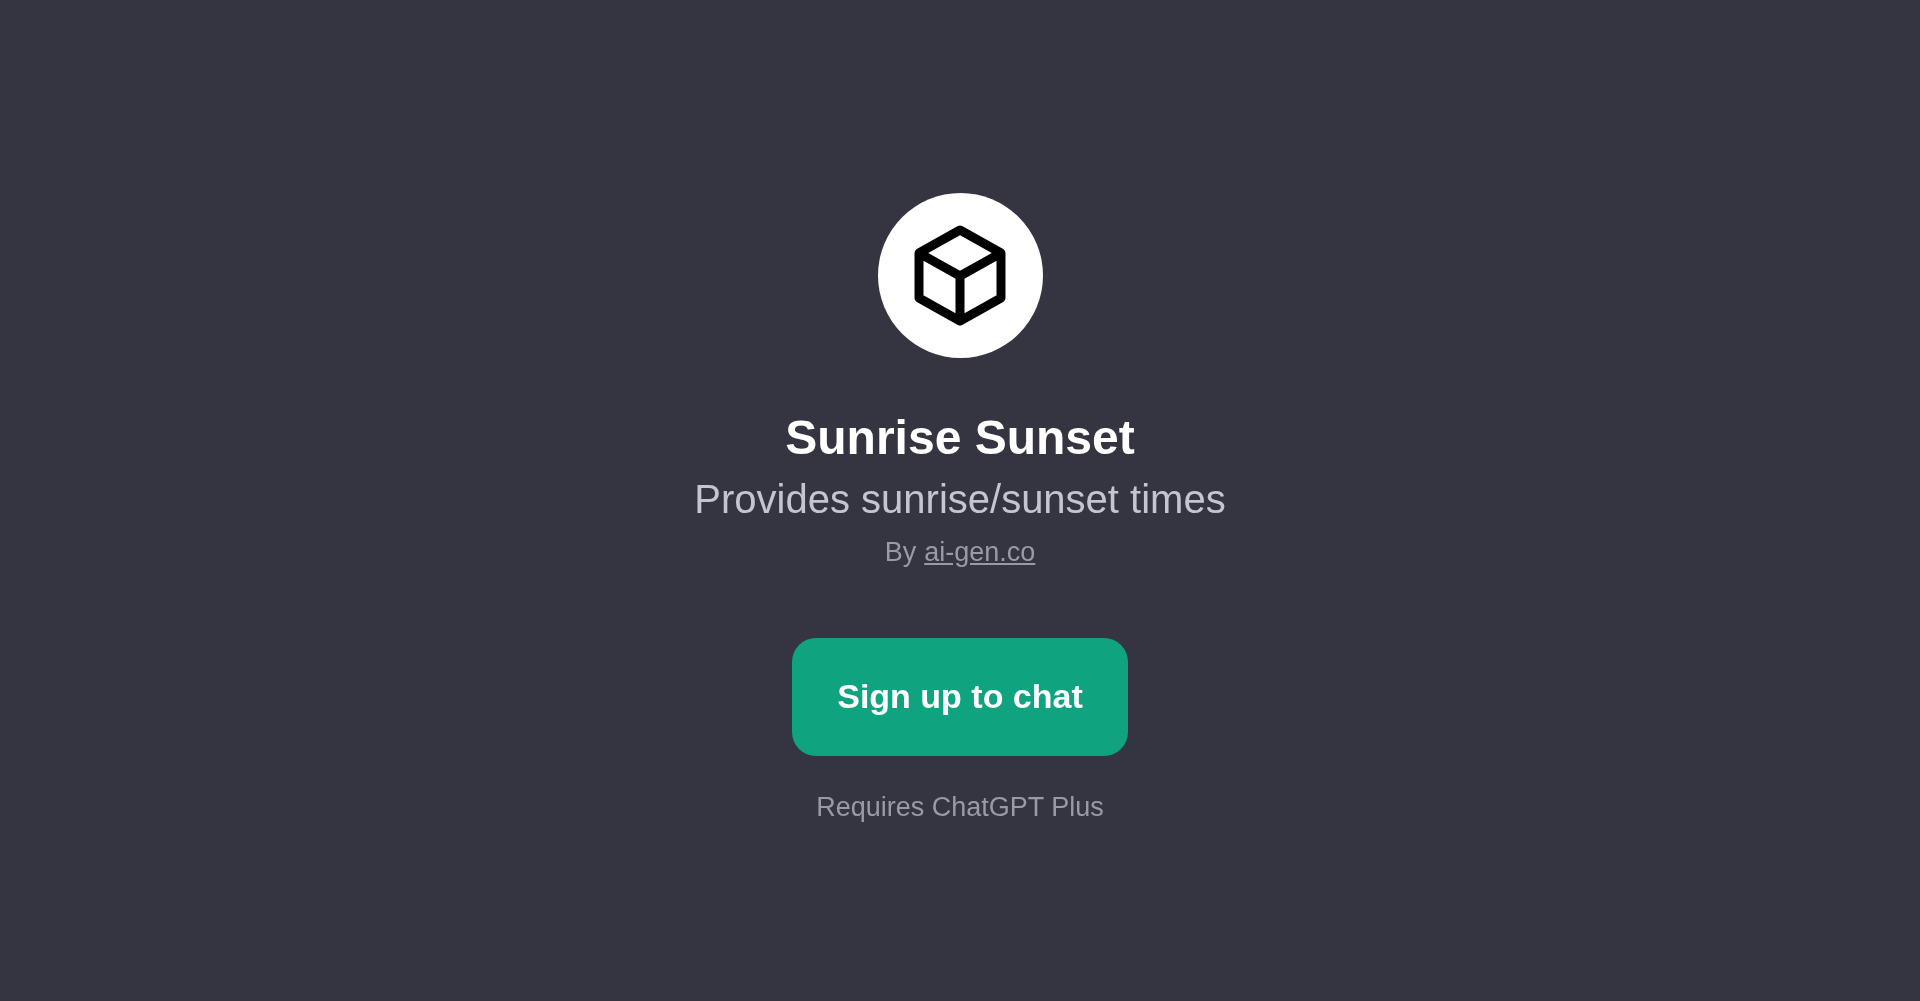  I want to click on author-link: ai-gen.co, so click(980, 552).